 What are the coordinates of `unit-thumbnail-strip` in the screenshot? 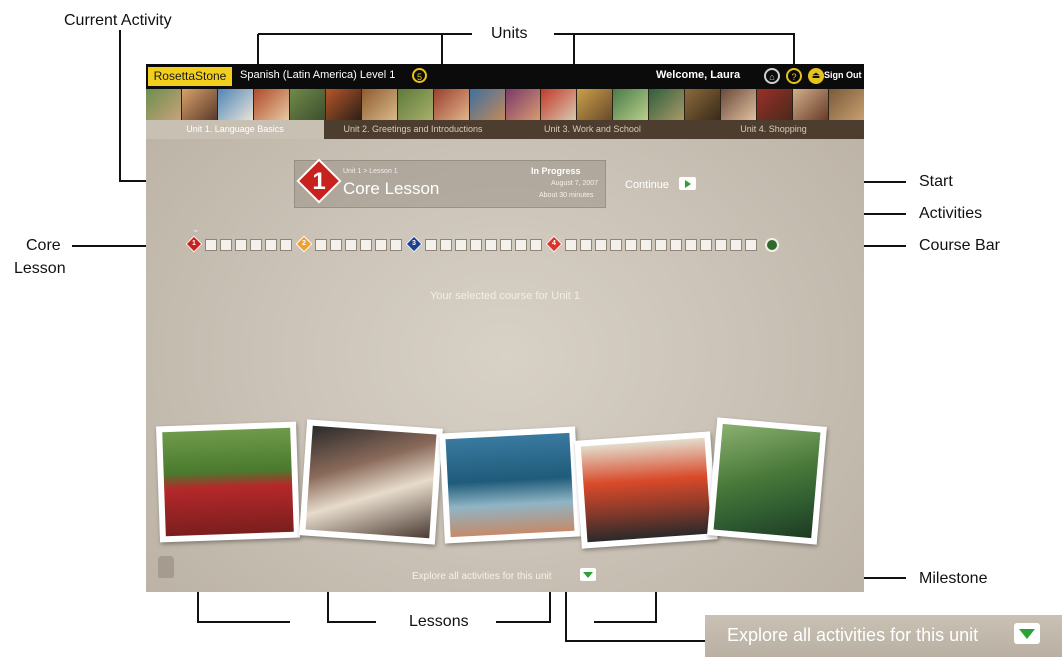 It's located at (505, 104).